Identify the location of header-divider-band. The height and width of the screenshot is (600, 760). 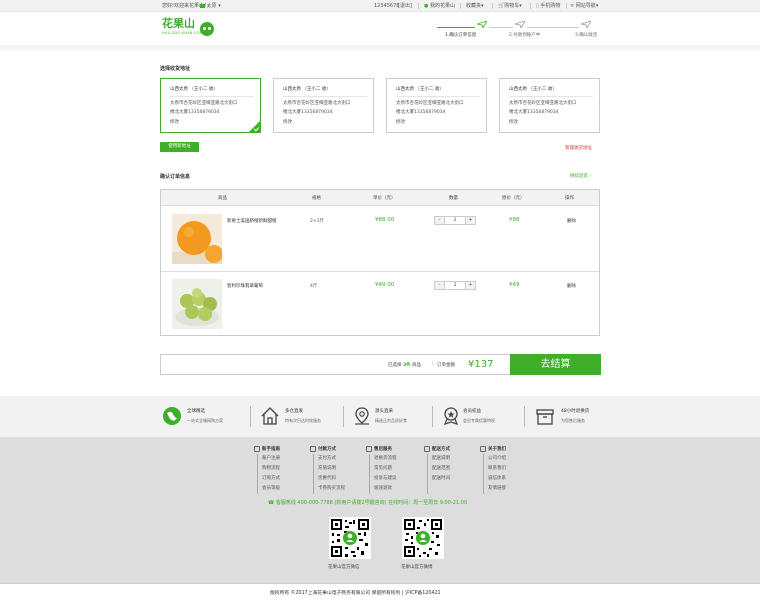
(380, 47).